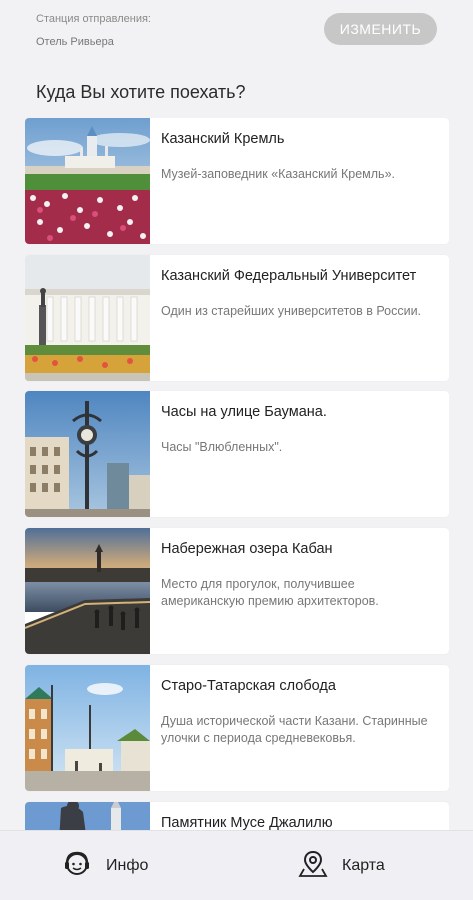 This screenshot has width=473, height=900. Describe the element at coordinates (289, 276) in the screenshot. I see `place-title: Казанский Федеральный Университет` at that location.